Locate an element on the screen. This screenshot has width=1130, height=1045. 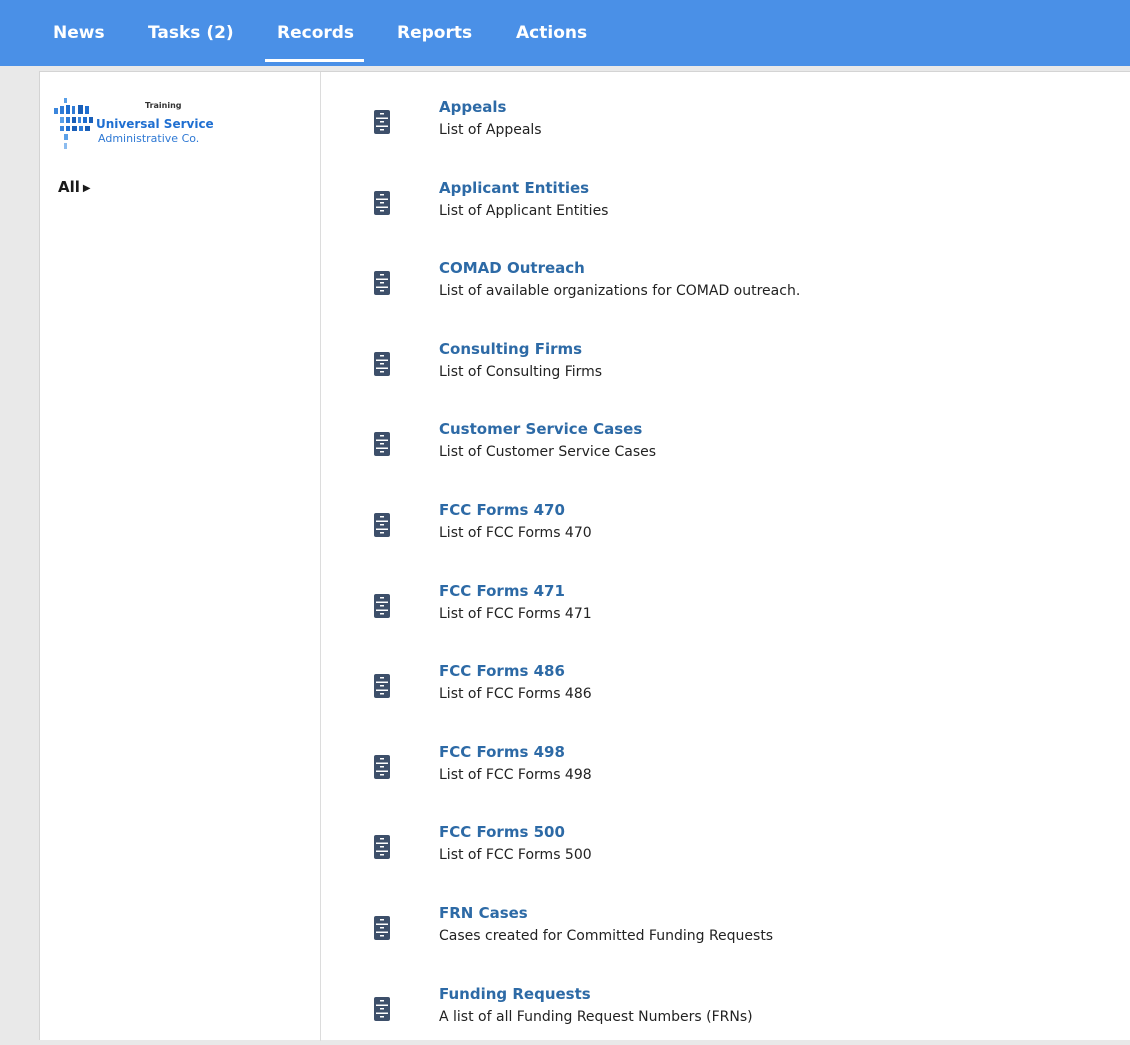
record-title-link: Customer Service Cases is located at coordinates (540, 429).